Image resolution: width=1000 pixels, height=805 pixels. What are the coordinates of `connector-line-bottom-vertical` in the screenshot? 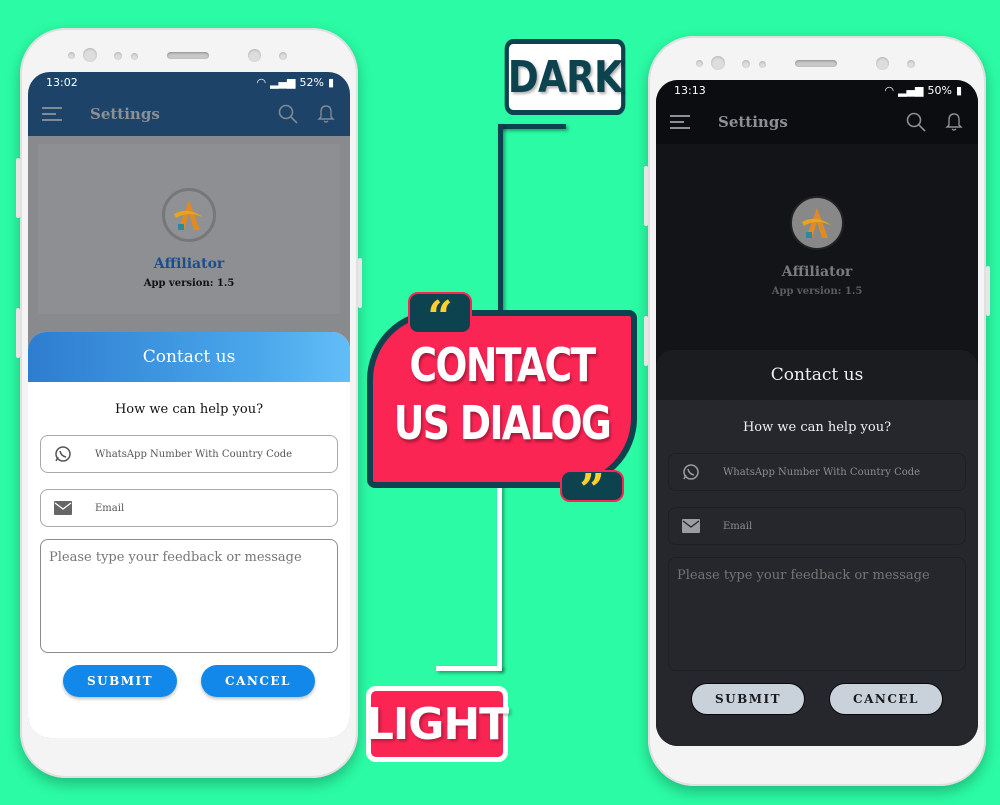 It's located at (499, 577).